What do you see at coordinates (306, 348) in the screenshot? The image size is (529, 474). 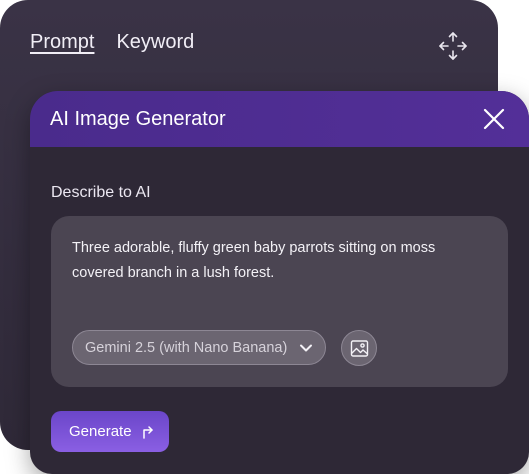 I see `chevron-down-icon` at bounding box center [306, 348].